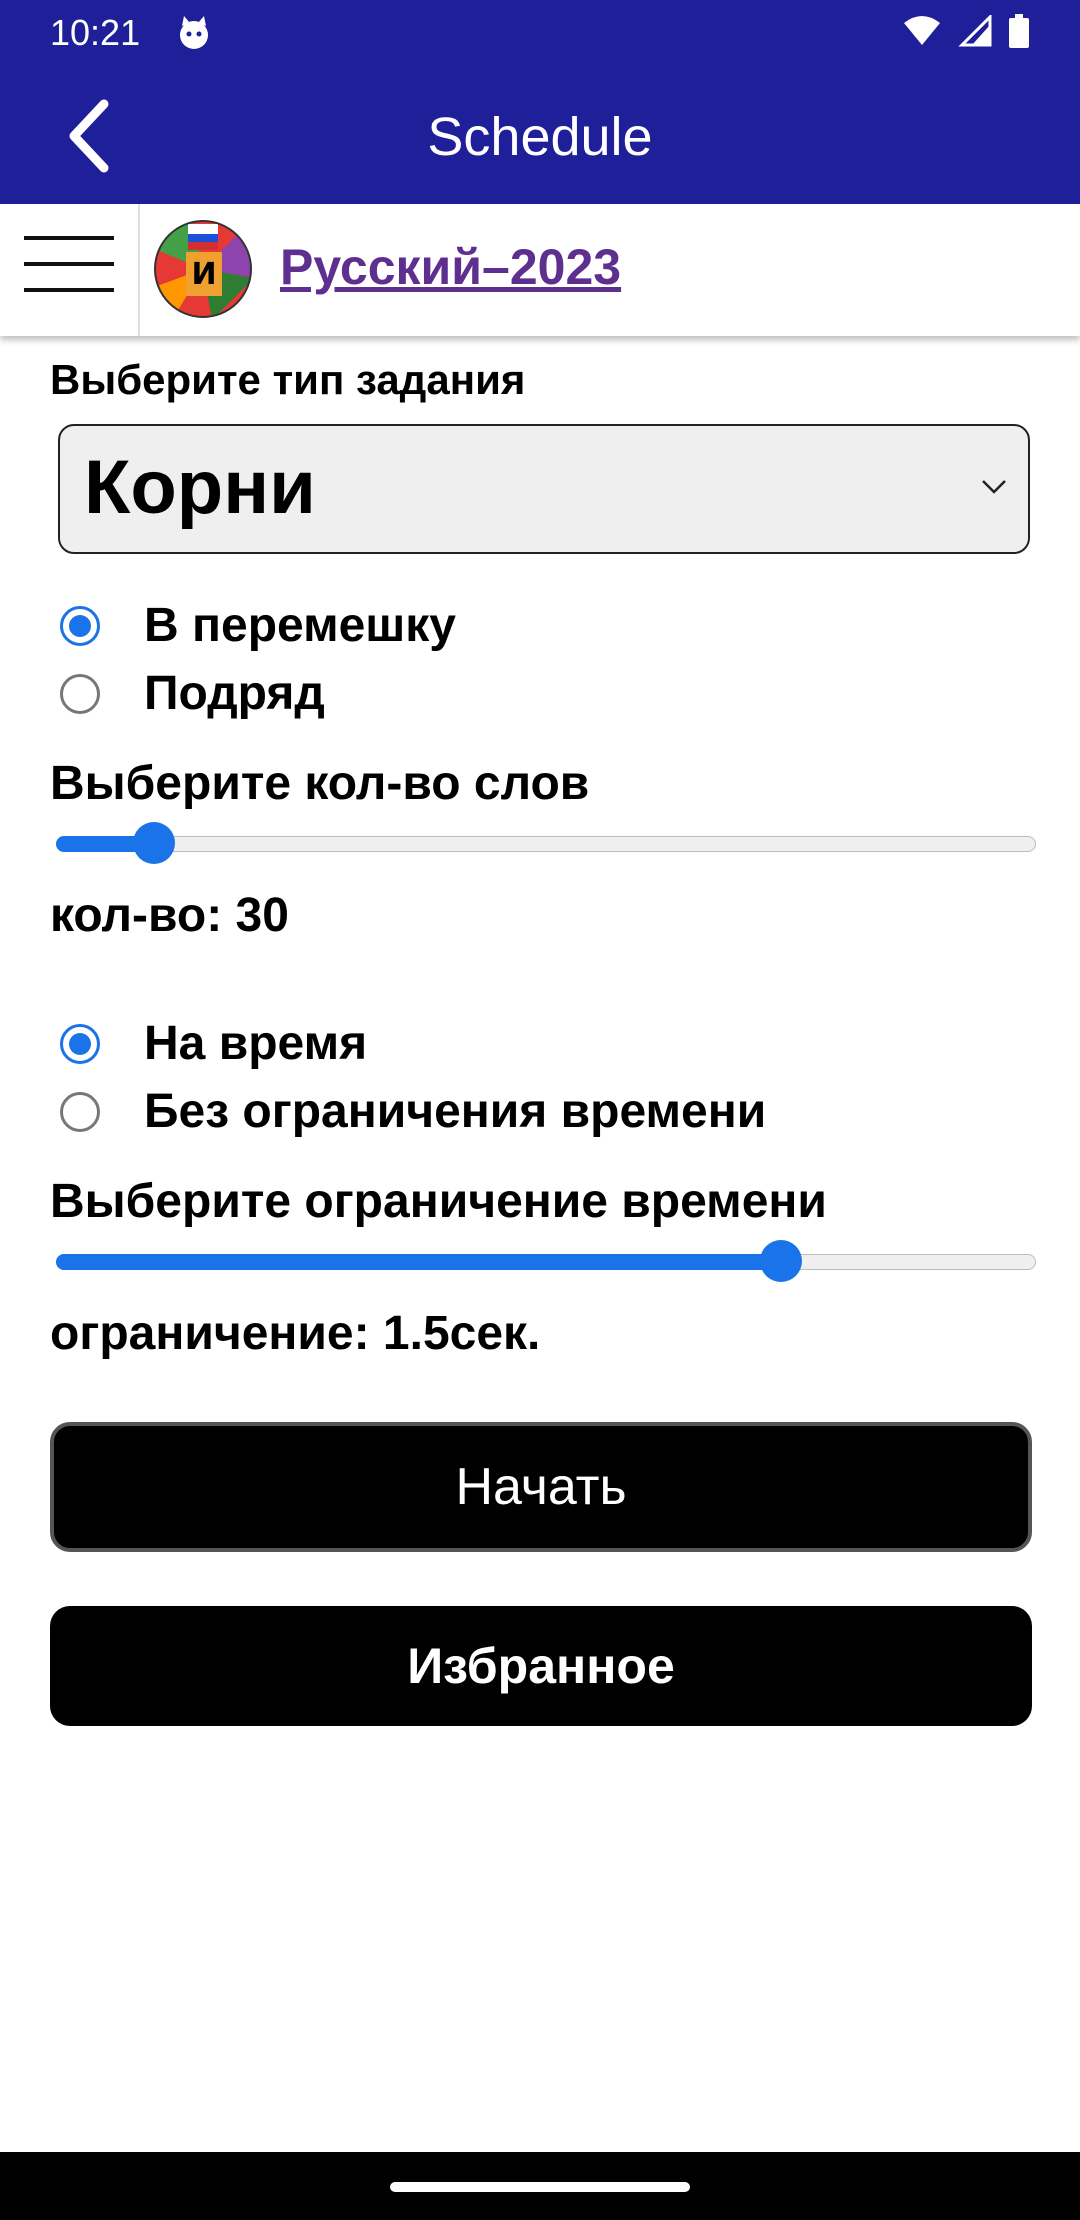 This screenshot has height=2220, width=1080. What do you see at coordinates (288, 379) in the screenshot?
I see `task-type-label: Выберите тип задания` at bounding box center [288, 379].